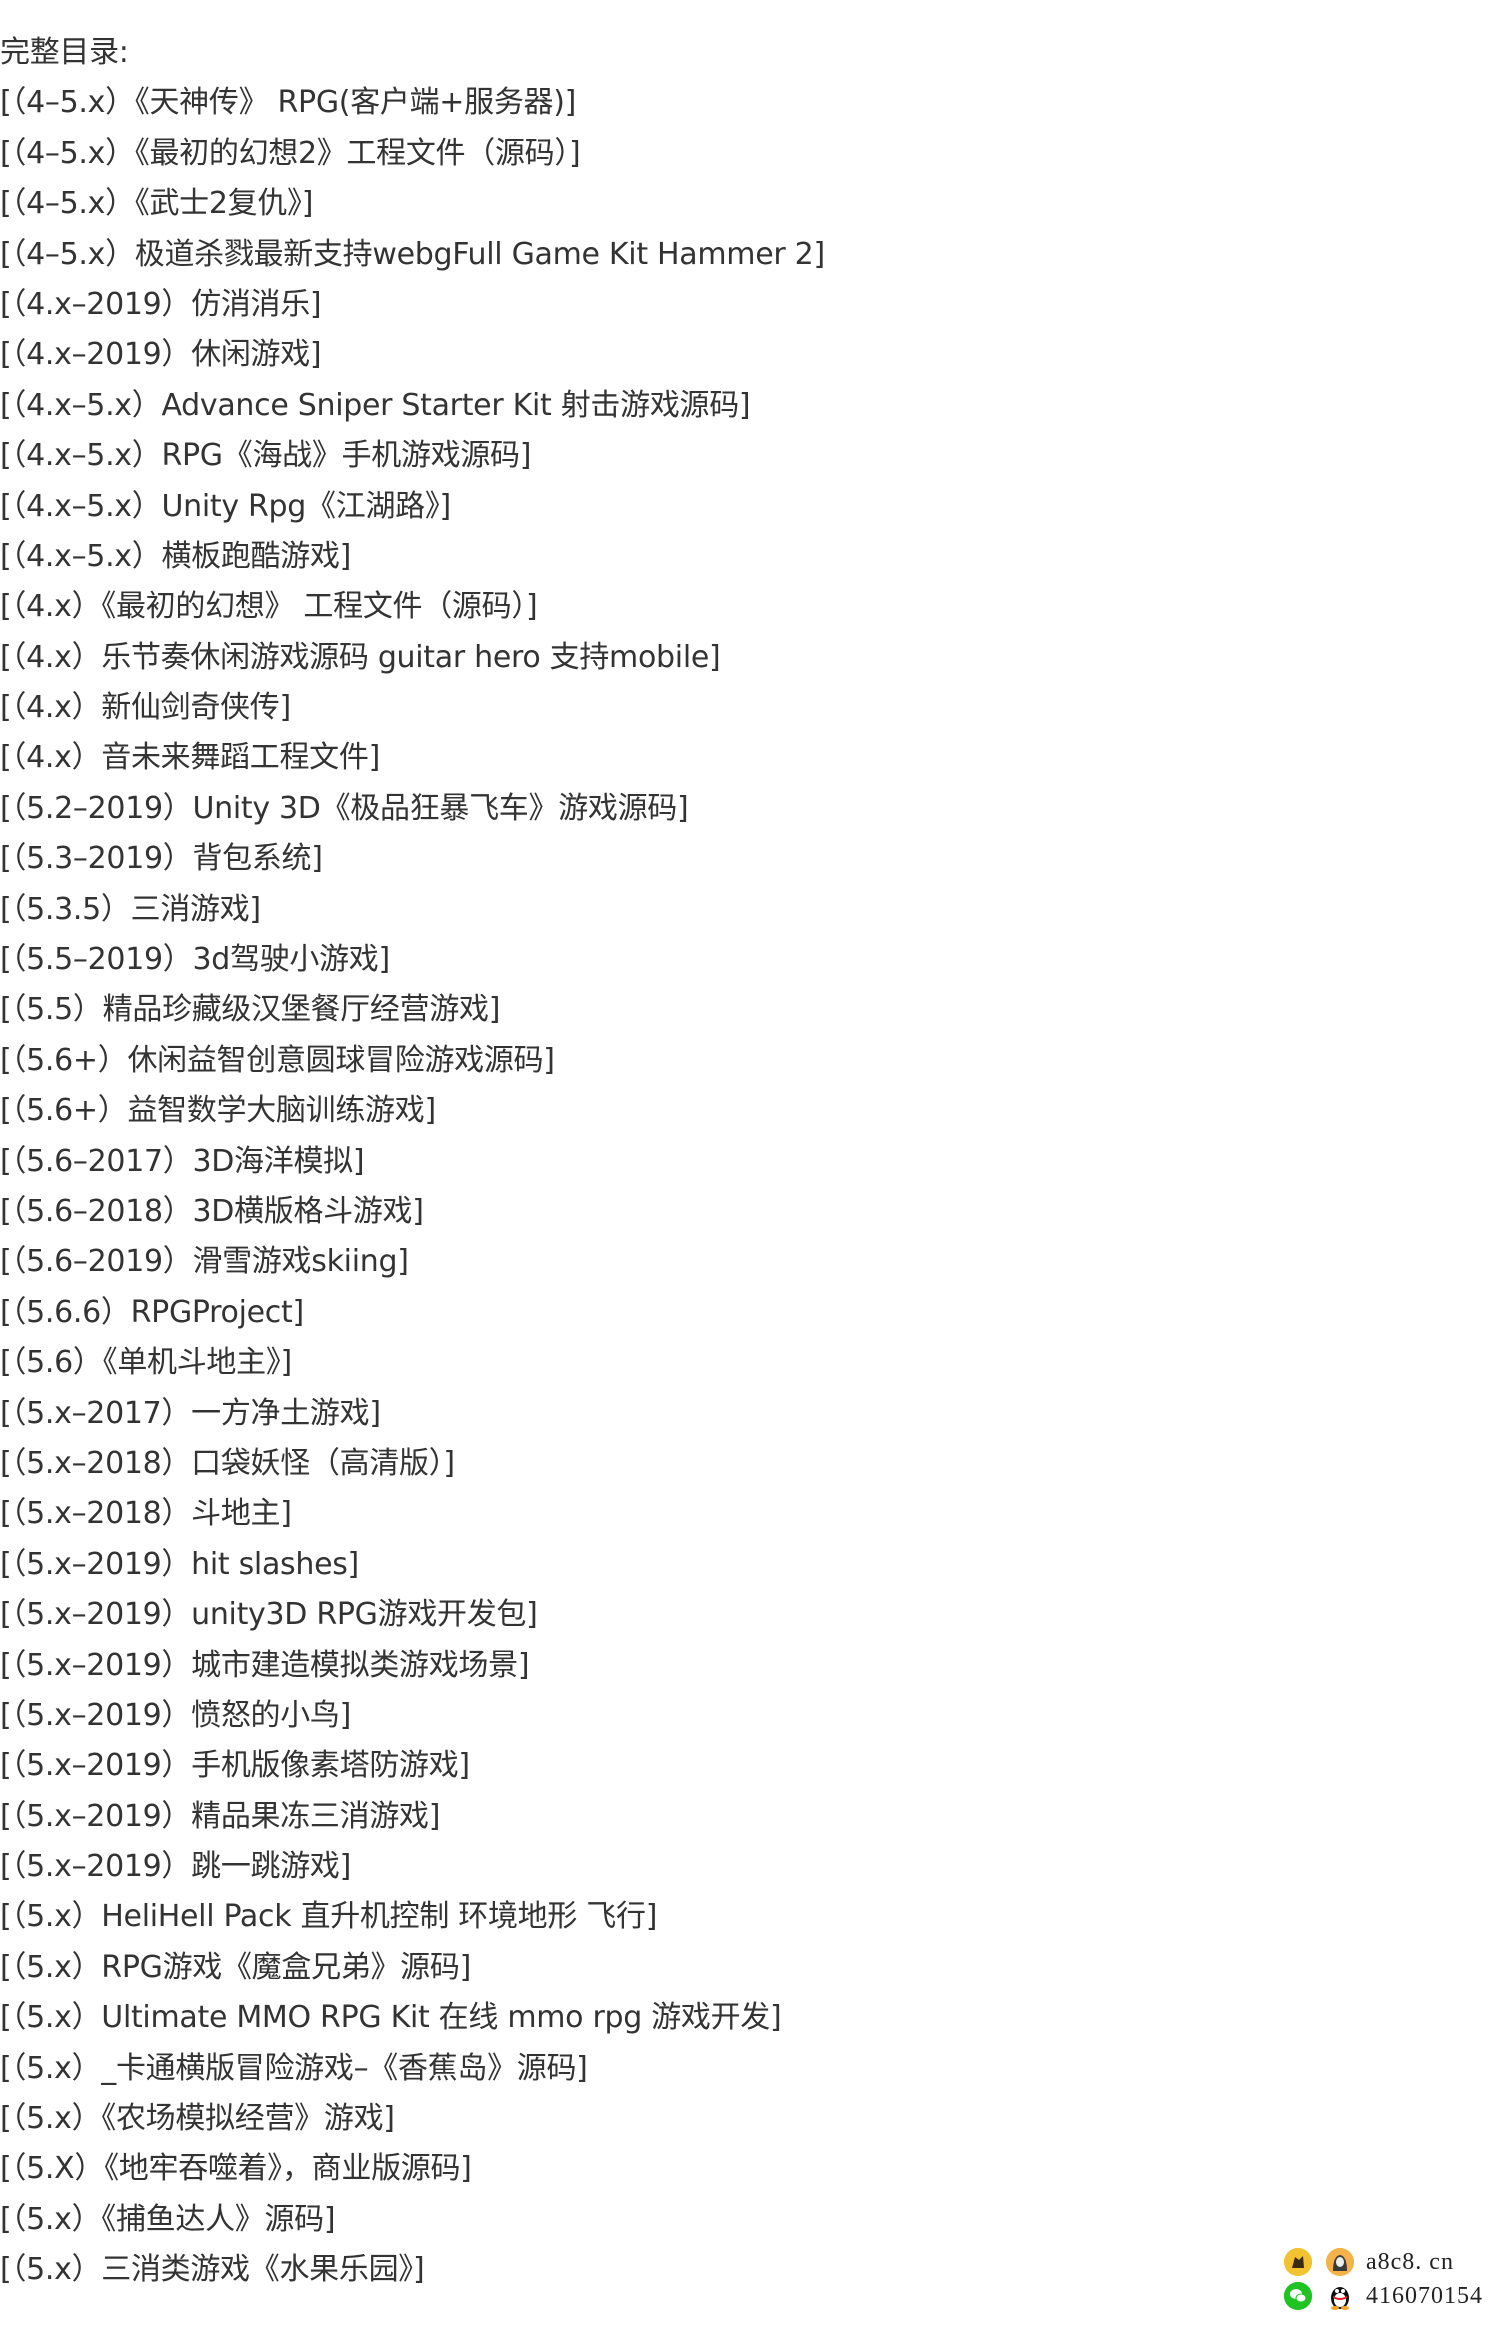 This screenshot has height=2346, width=1500. I want to click on list-item: [（5.x–2019）hit slashes], so click(179, 1564).